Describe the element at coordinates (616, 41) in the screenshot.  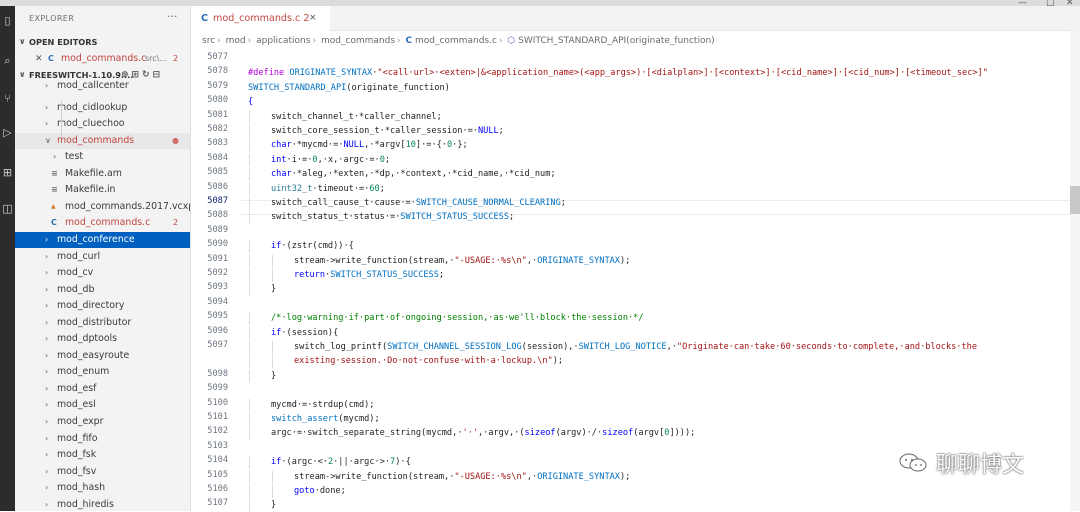
I see `breadcrumb-symbol: SWITCH_STANDARD_API(originate_function)` at that location.